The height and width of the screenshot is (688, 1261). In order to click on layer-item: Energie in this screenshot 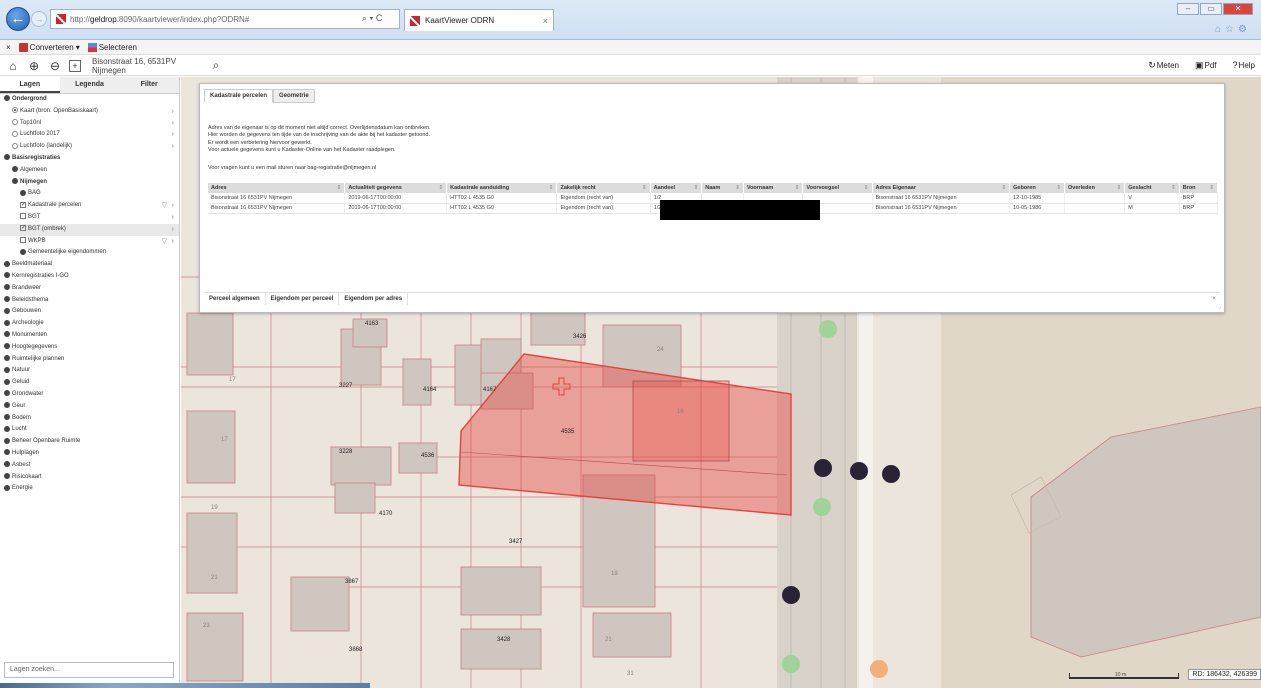, I will do `click(89, 489)`.